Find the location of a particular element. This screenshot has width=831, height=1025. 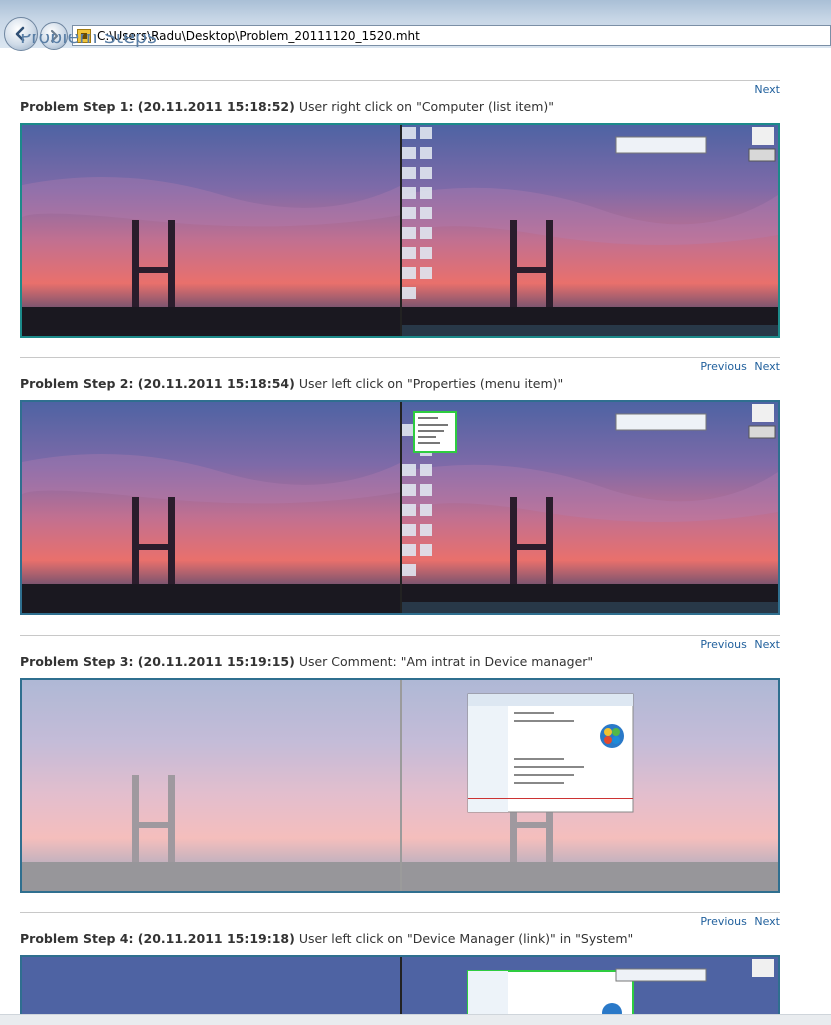

status-bar is located at coordinates (415, 1019).